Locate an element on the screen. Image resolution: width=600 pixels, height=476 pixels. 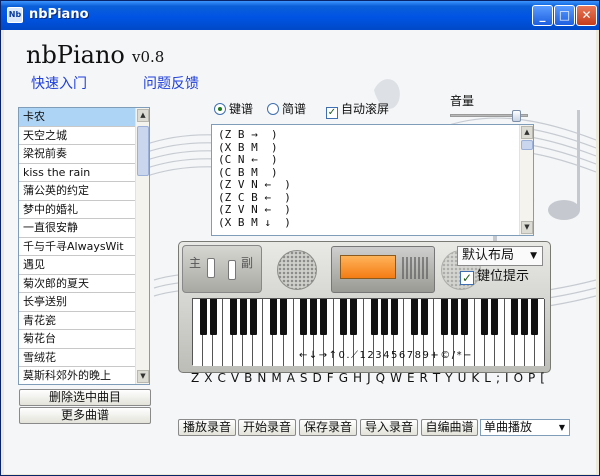
song-list-item: kiss the rain is located at coordinates (77, 173).